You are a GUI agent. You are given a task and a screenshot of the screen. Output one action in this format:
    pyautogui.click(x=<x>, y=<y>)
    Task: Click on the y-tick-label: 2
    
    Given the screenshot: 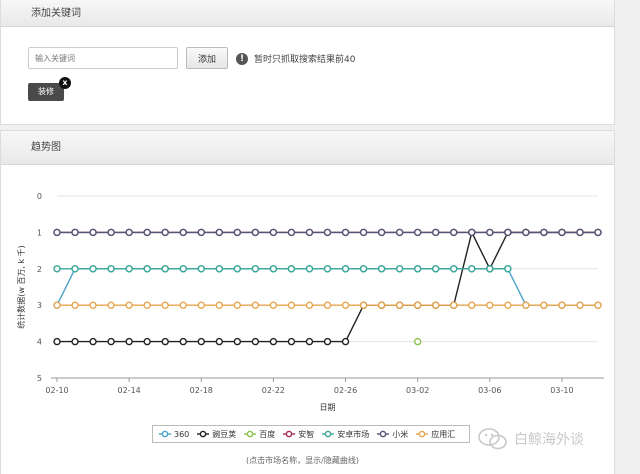 What is the action you would take?
    pyautogui.click(x=39, y=269)
    